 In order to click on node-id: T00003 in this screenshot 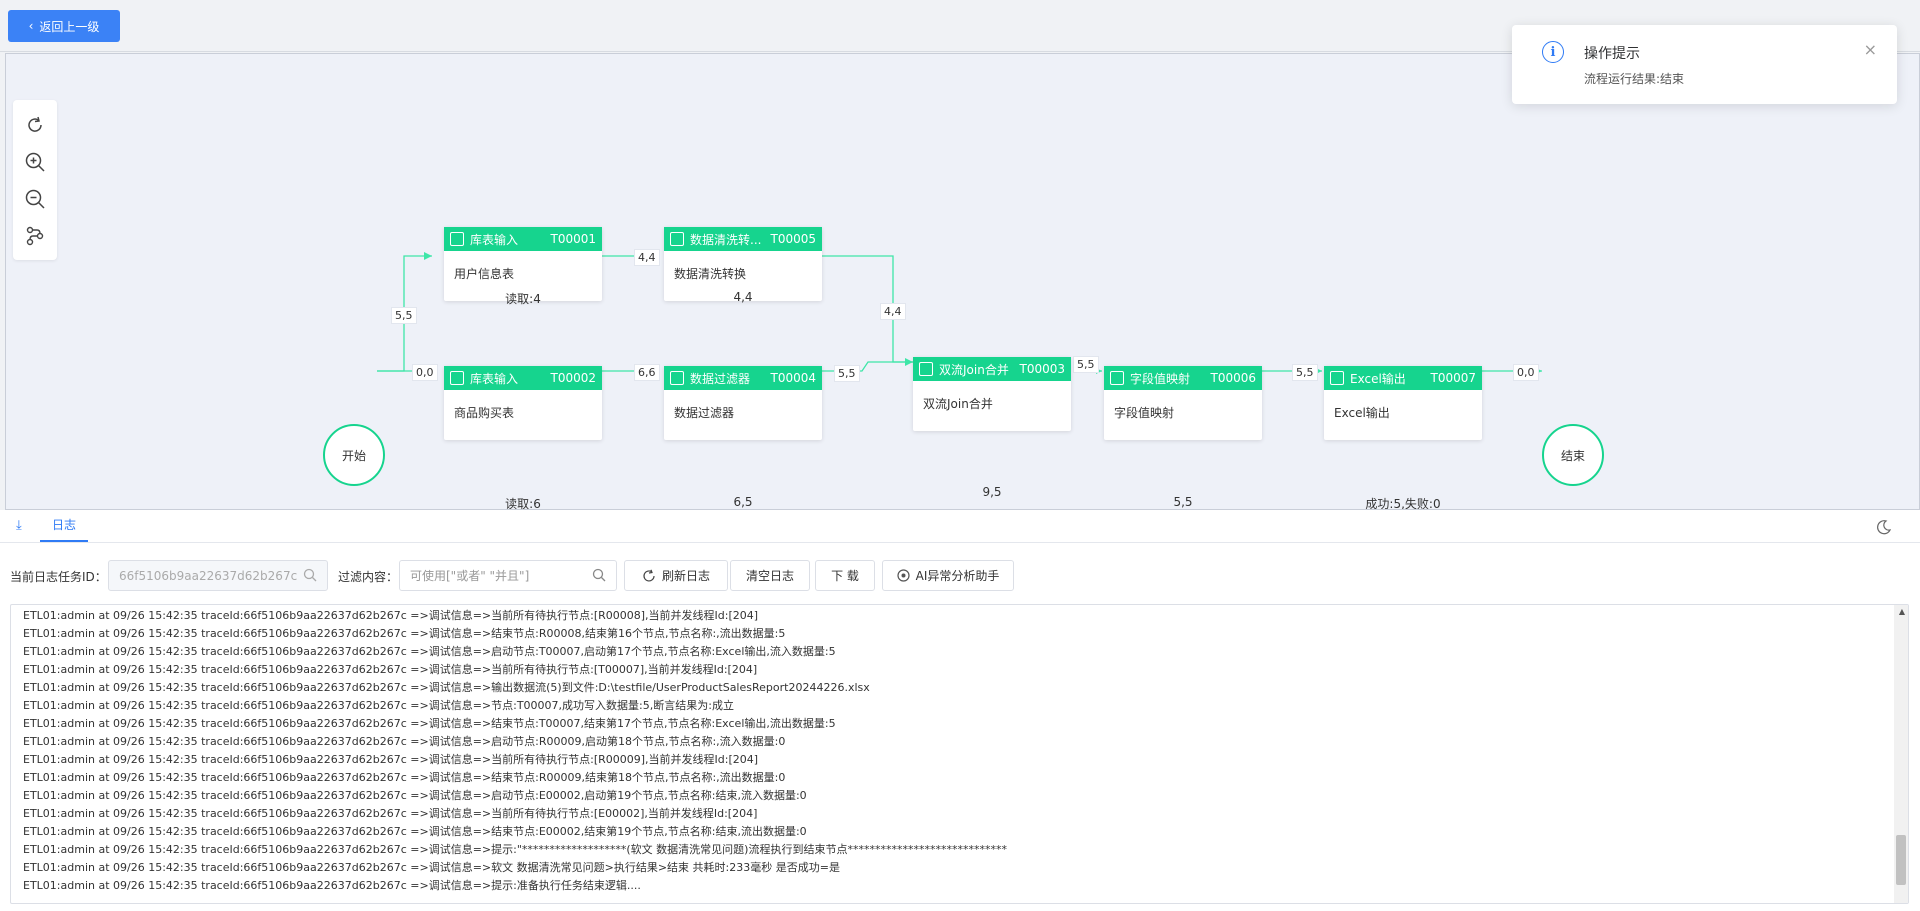, I will do `click(1042, 369)`.